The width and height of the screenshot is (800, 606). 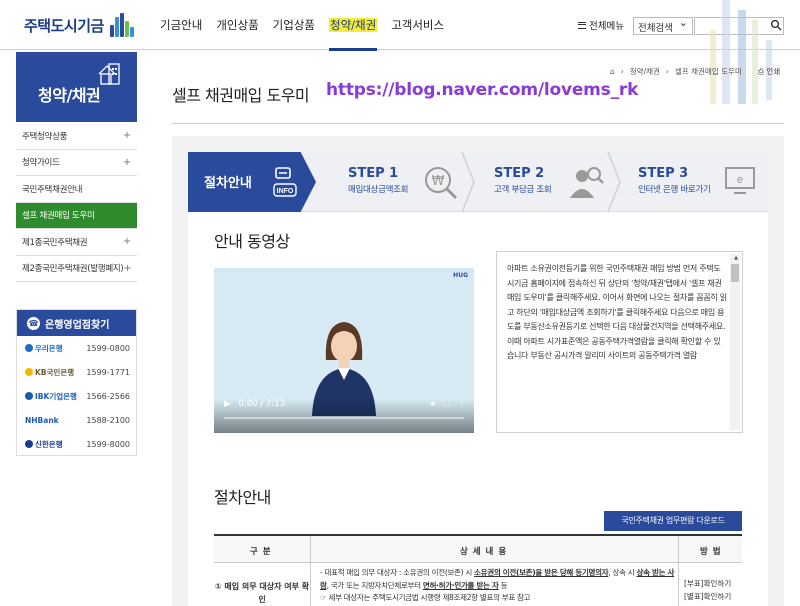 What do you see at coordinates (49, 444) in the screenshot?
I see `bank-label: 신한은행` at bounding box center [49, 444].